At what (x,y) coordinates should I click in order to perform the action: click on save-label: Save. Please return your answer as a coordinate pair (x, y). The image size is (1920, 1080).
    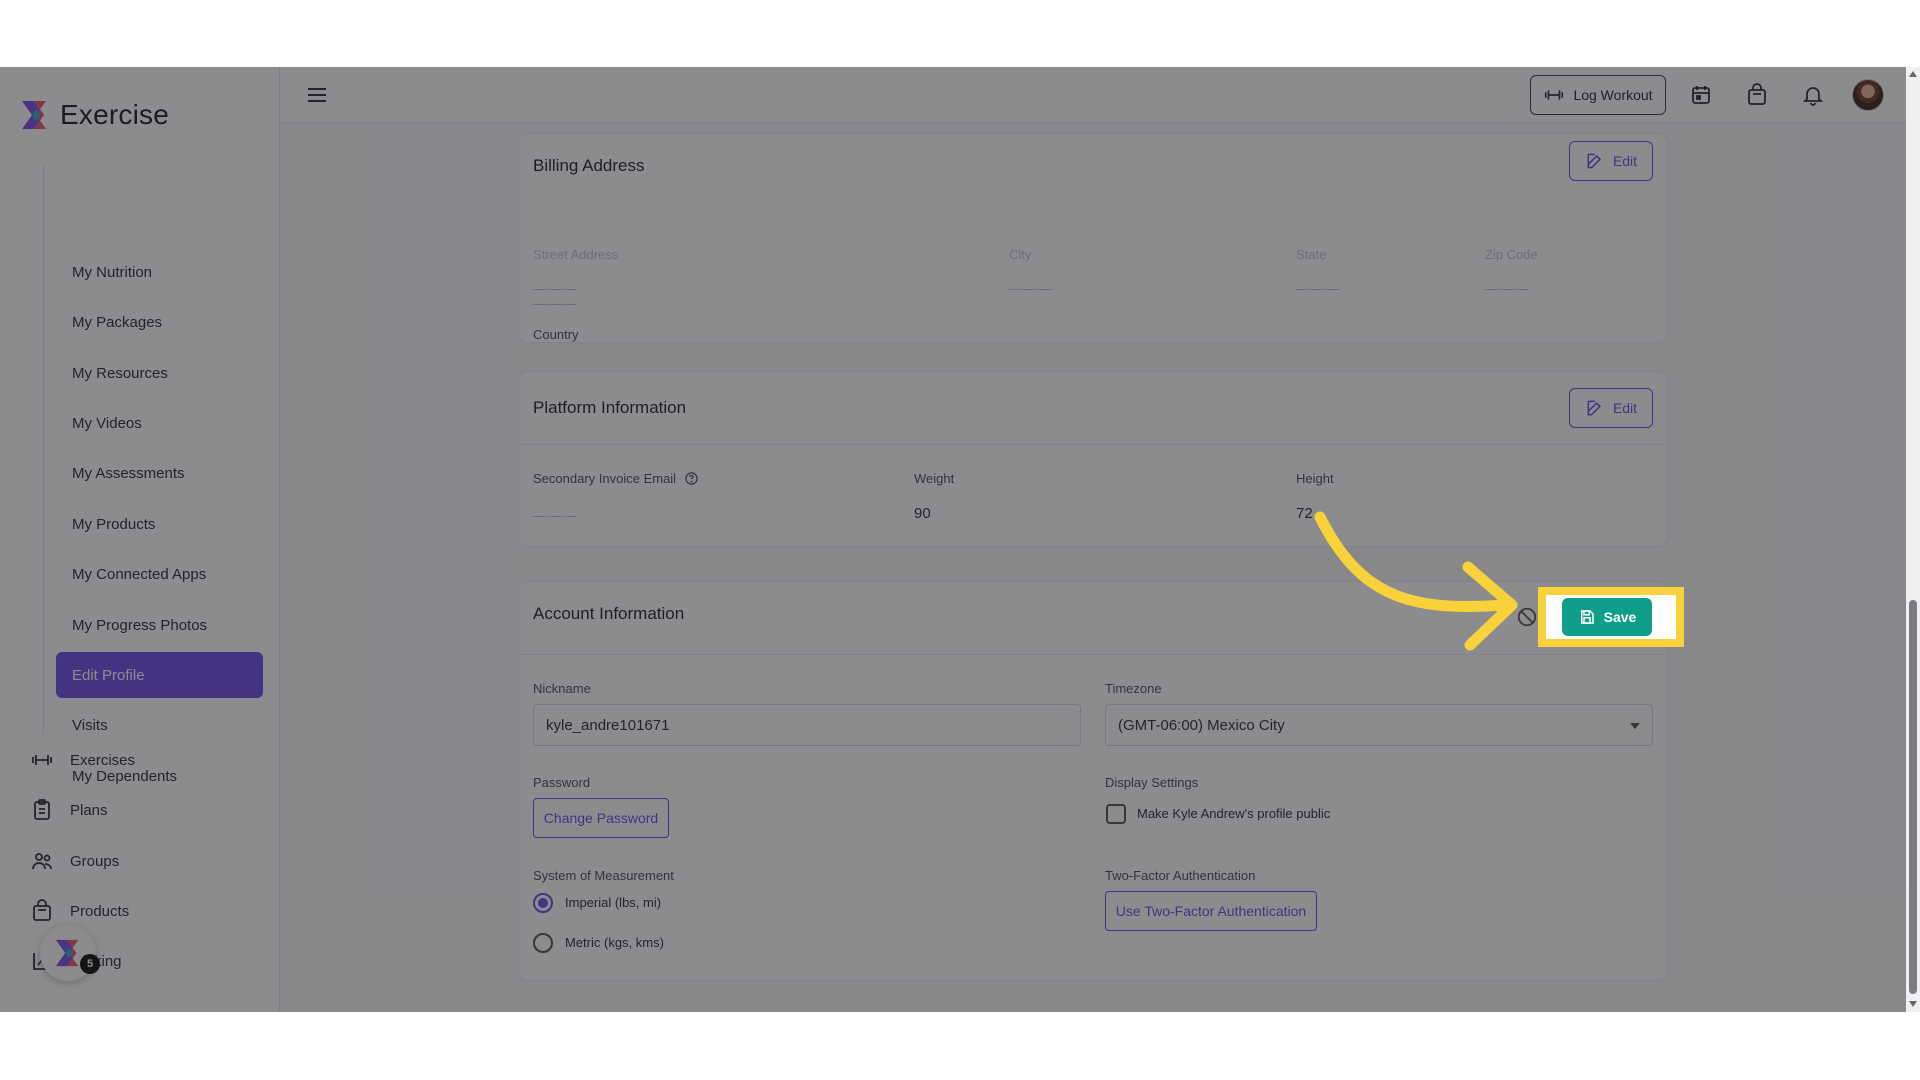
    Looking at the image, I should click on (1620, 617).